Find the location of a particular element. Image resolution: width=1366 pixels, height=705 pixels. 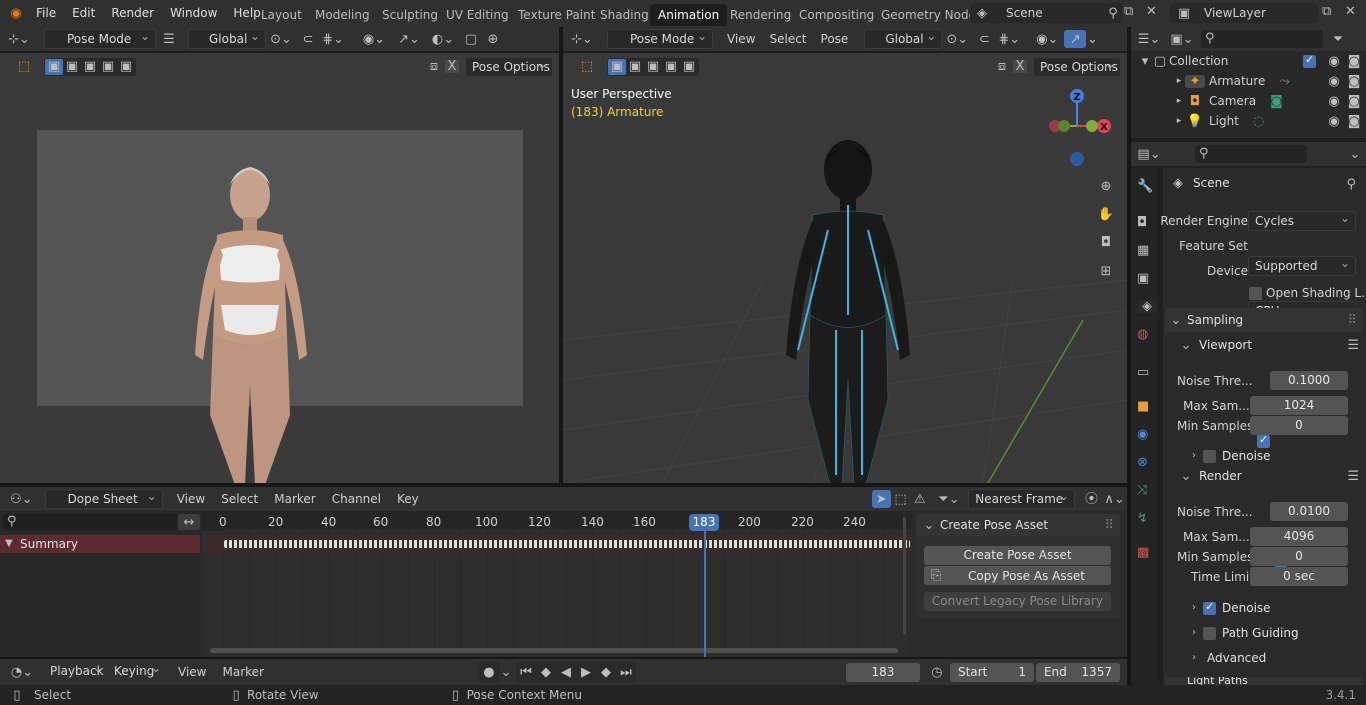

create-pose-asset-button: Create Pose Asset is located at coordinates (1017, 555).